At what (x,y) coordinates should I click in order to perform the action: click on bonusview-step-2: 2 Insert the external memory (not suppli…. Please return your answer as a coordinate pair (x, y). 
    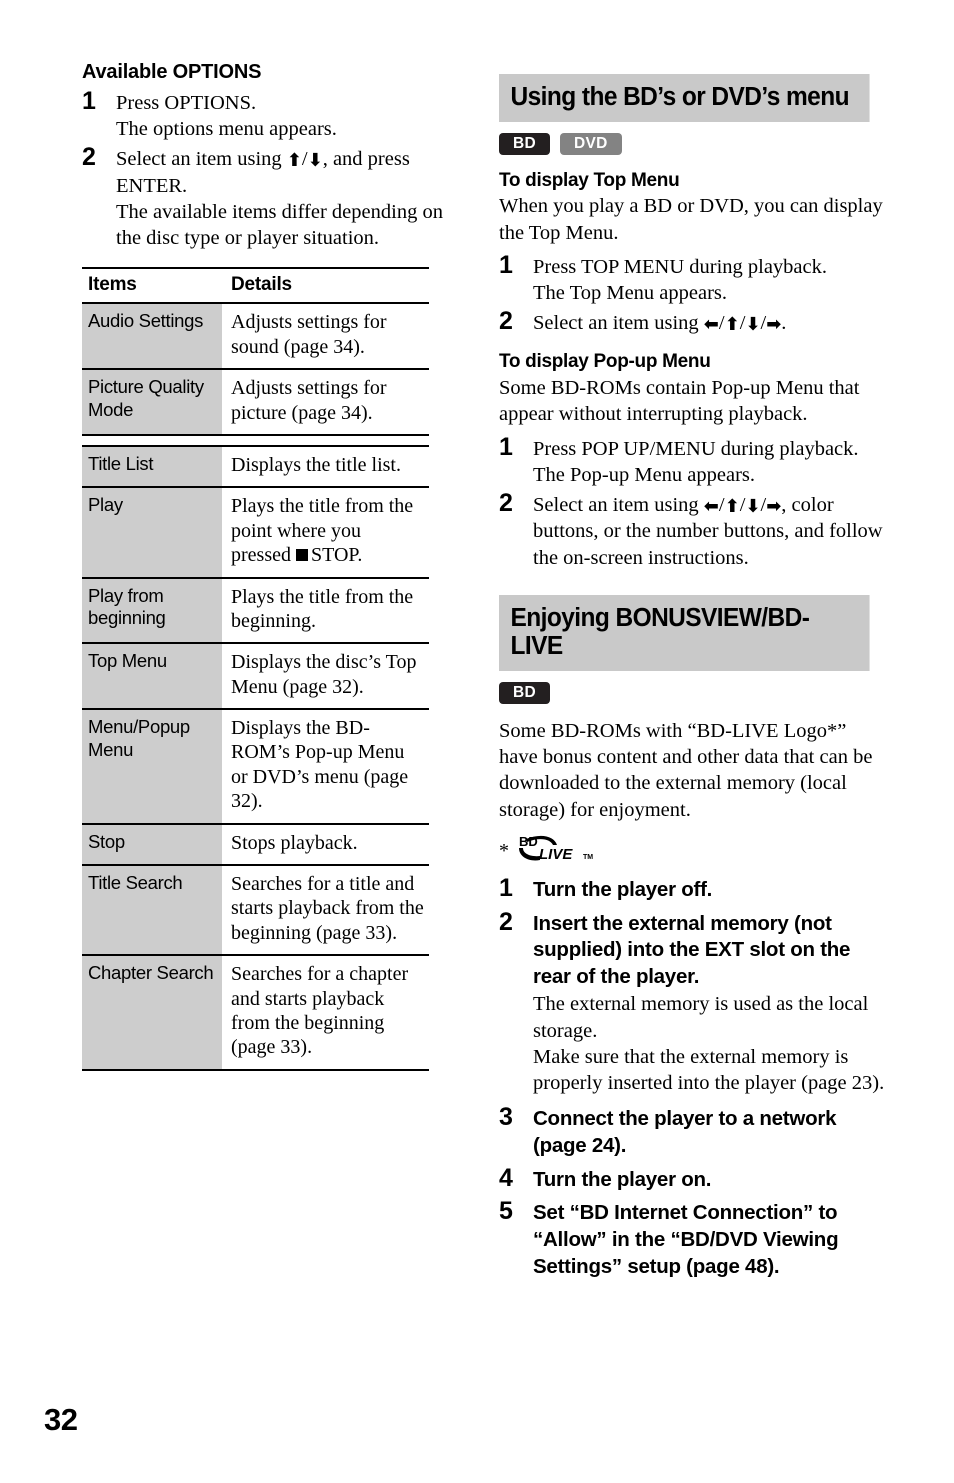
    Looking at the image, I should click on (692, 1002).